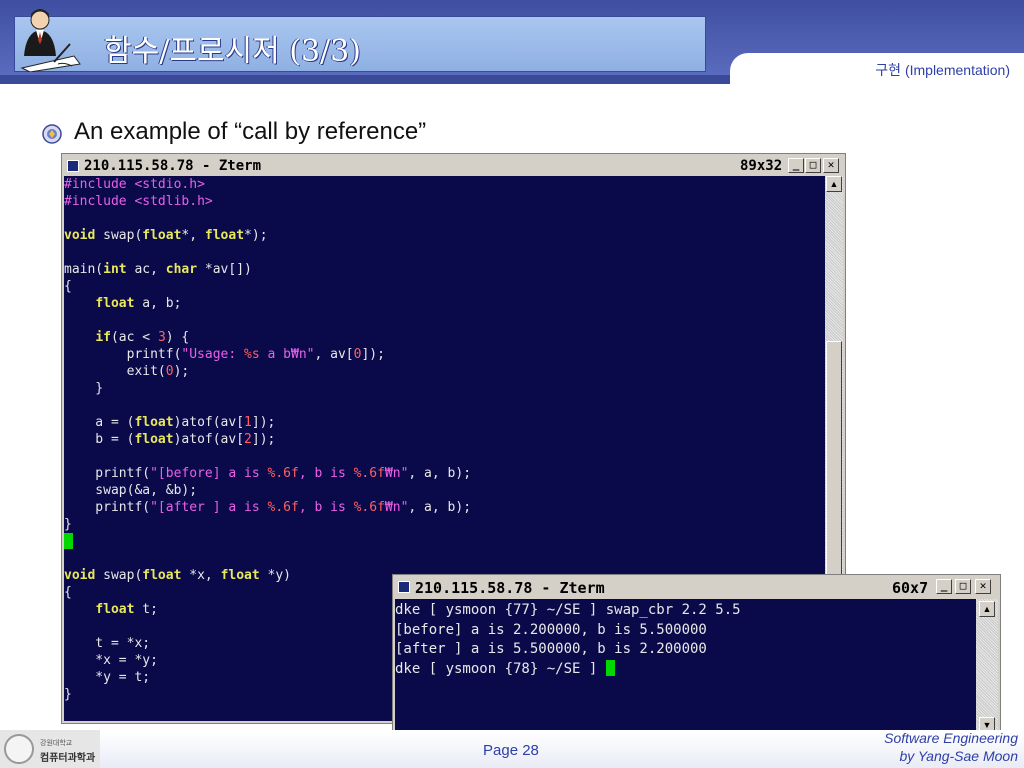 This screenshot has width=1024, height=768. What do you see at coordinates (181, 269) in the screenshot?
I see `code-token: char` at bounding box center [181, 269].